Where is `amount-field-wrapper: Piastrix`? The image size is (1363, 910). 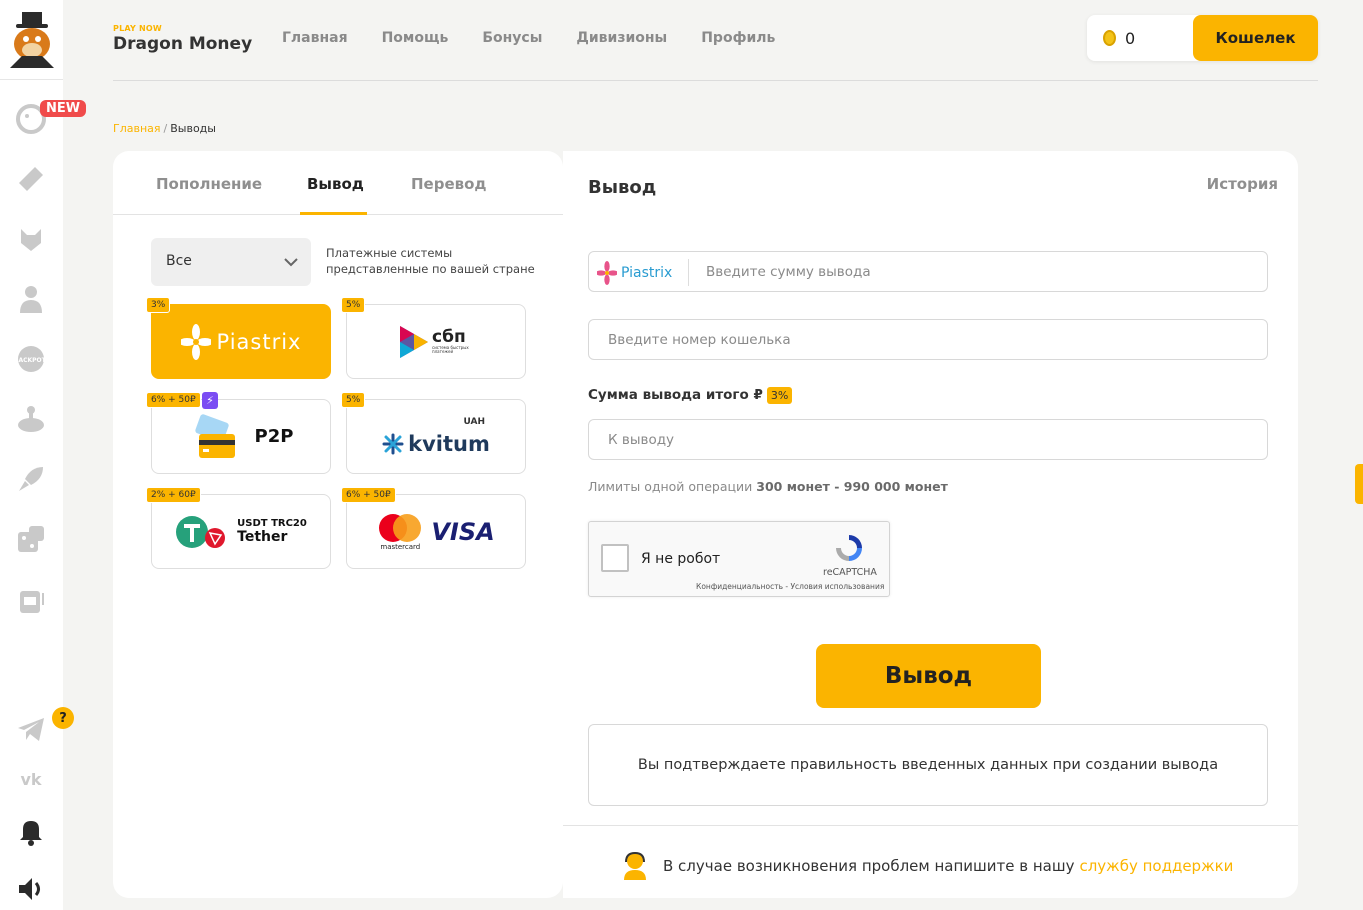 amount-field-wrapper: Piastrix is located at coordinates (928, 271).